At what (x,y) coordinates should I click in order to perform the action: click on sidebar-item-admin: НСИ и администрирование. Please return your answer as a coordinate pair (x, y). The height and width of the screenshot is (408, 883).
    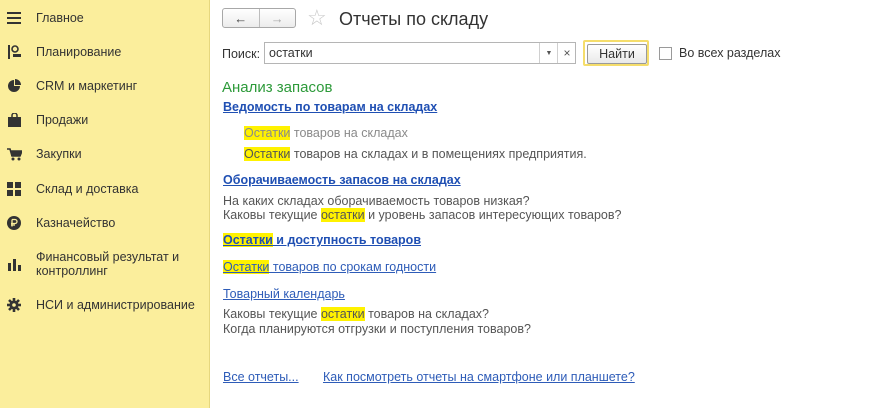
    Looking at the image, I should click on (105, 305).